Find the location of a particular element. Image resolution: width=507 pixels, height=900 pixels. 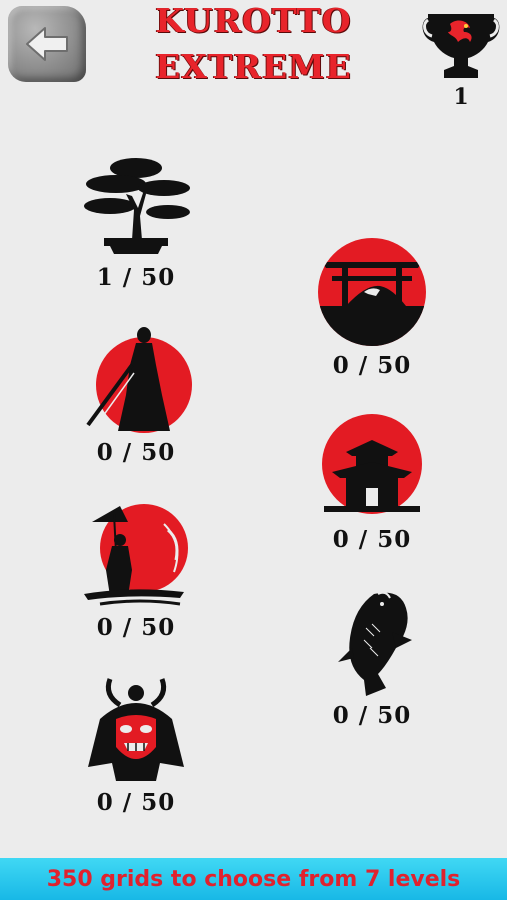

level-pagoda: 0 / 50 is located at coordinates (372, 482).